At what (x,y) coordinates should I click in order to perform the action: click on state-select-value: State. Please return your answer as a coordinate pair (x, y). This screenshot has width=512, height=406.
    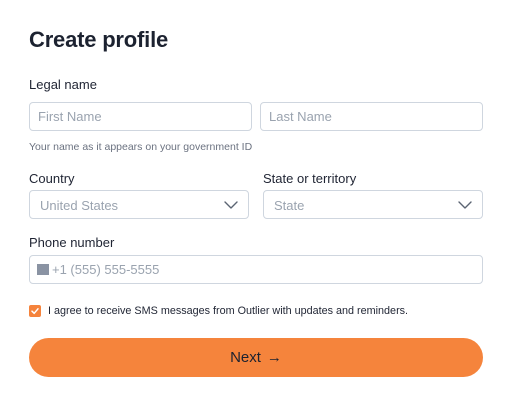
    Looking at the image, I should click on (289, 205).